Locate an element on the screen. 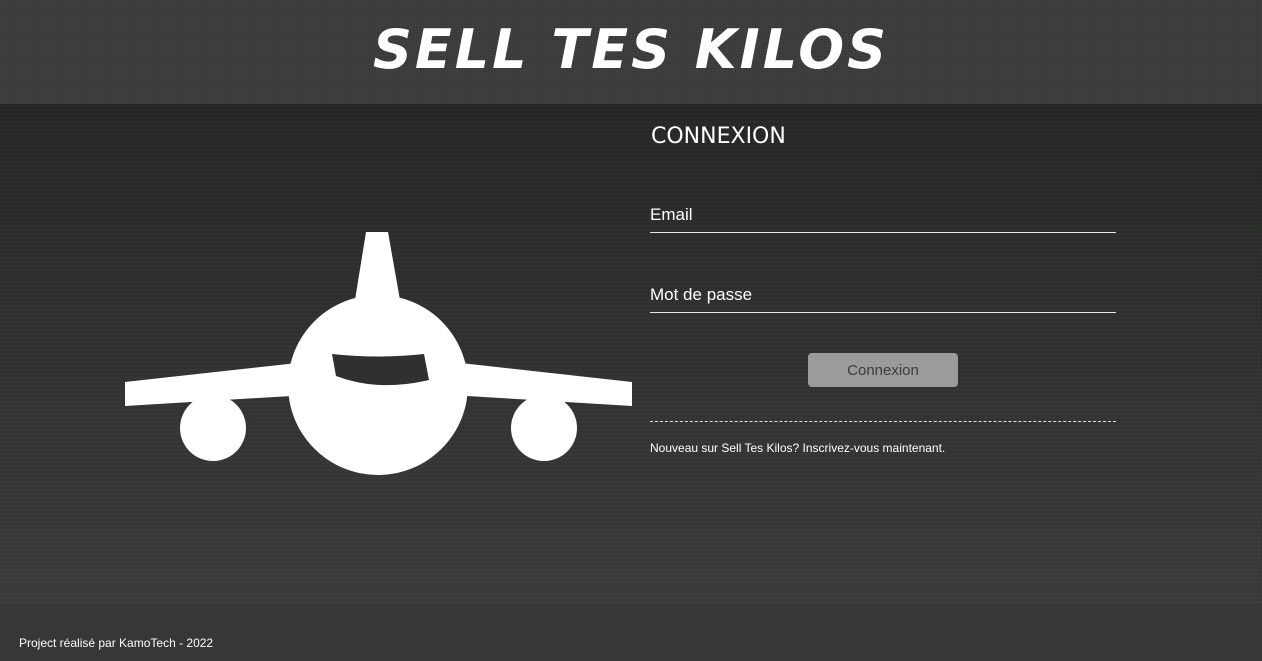 Image resolution: width=1262 pixels, height=661 pixels. divider is located at coordinates (883, 421).